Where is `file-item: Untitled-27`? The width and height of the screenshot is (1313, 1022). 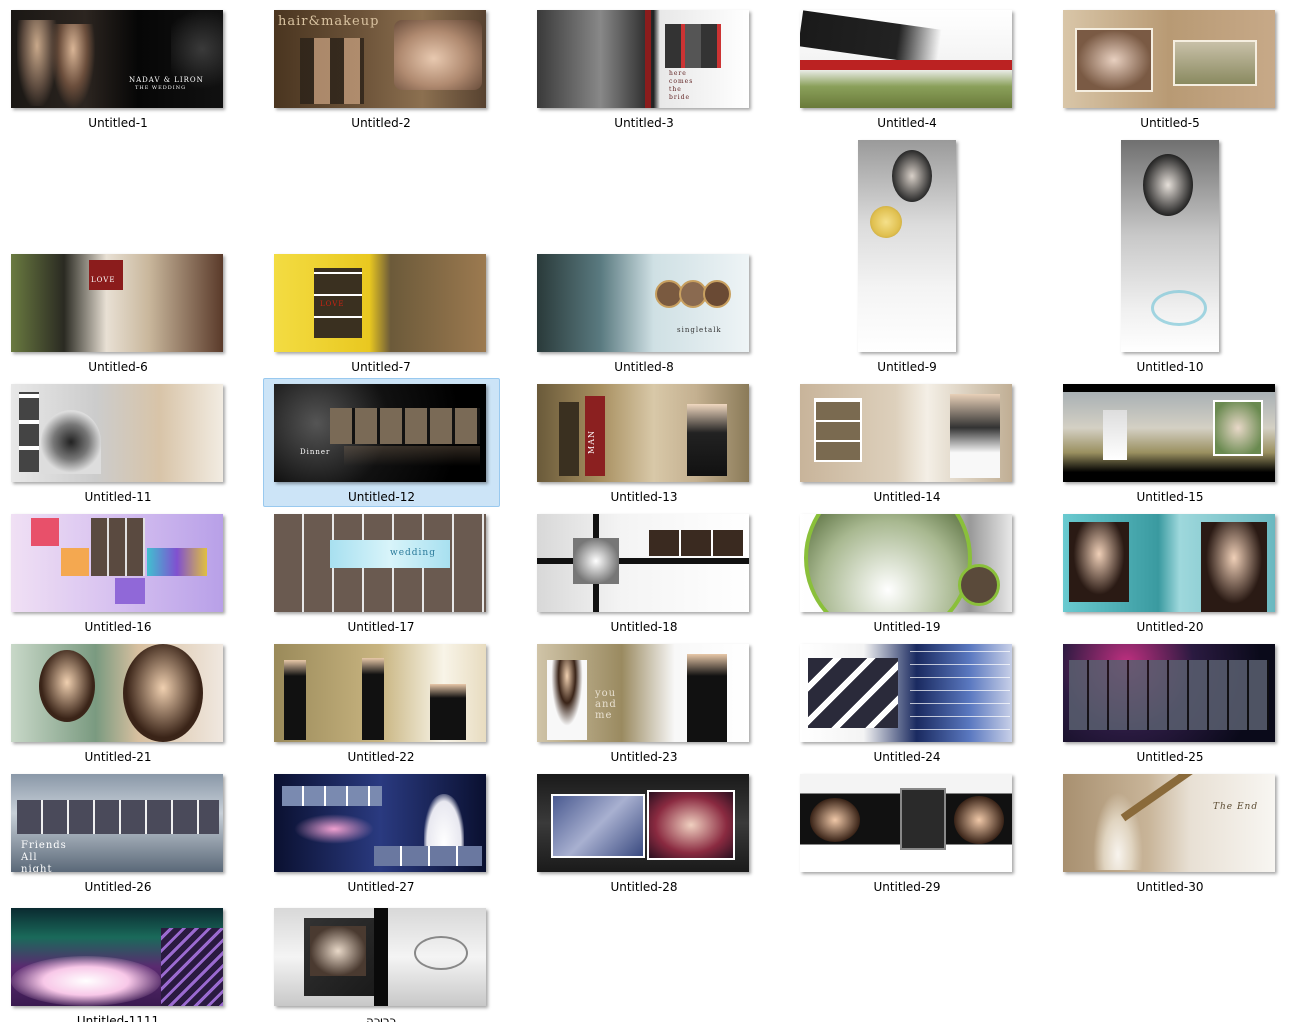
file-item: Untitled-27 is located at coordinates (381, 834).